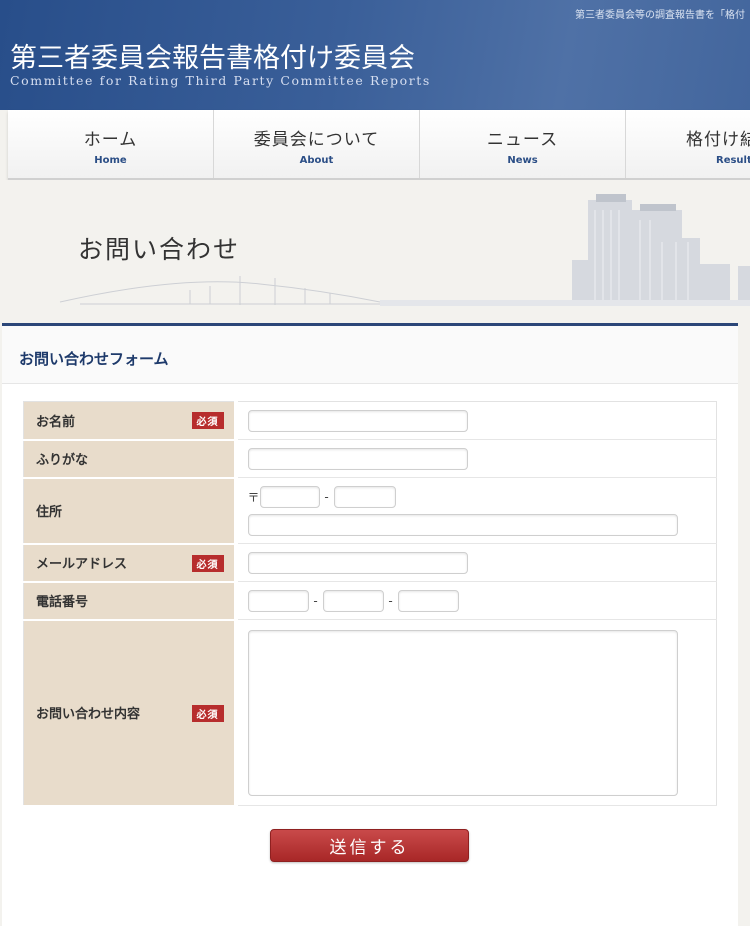 This screenshot has height=926, width=750. I want to click on phone-first-input, so click(278, 600).